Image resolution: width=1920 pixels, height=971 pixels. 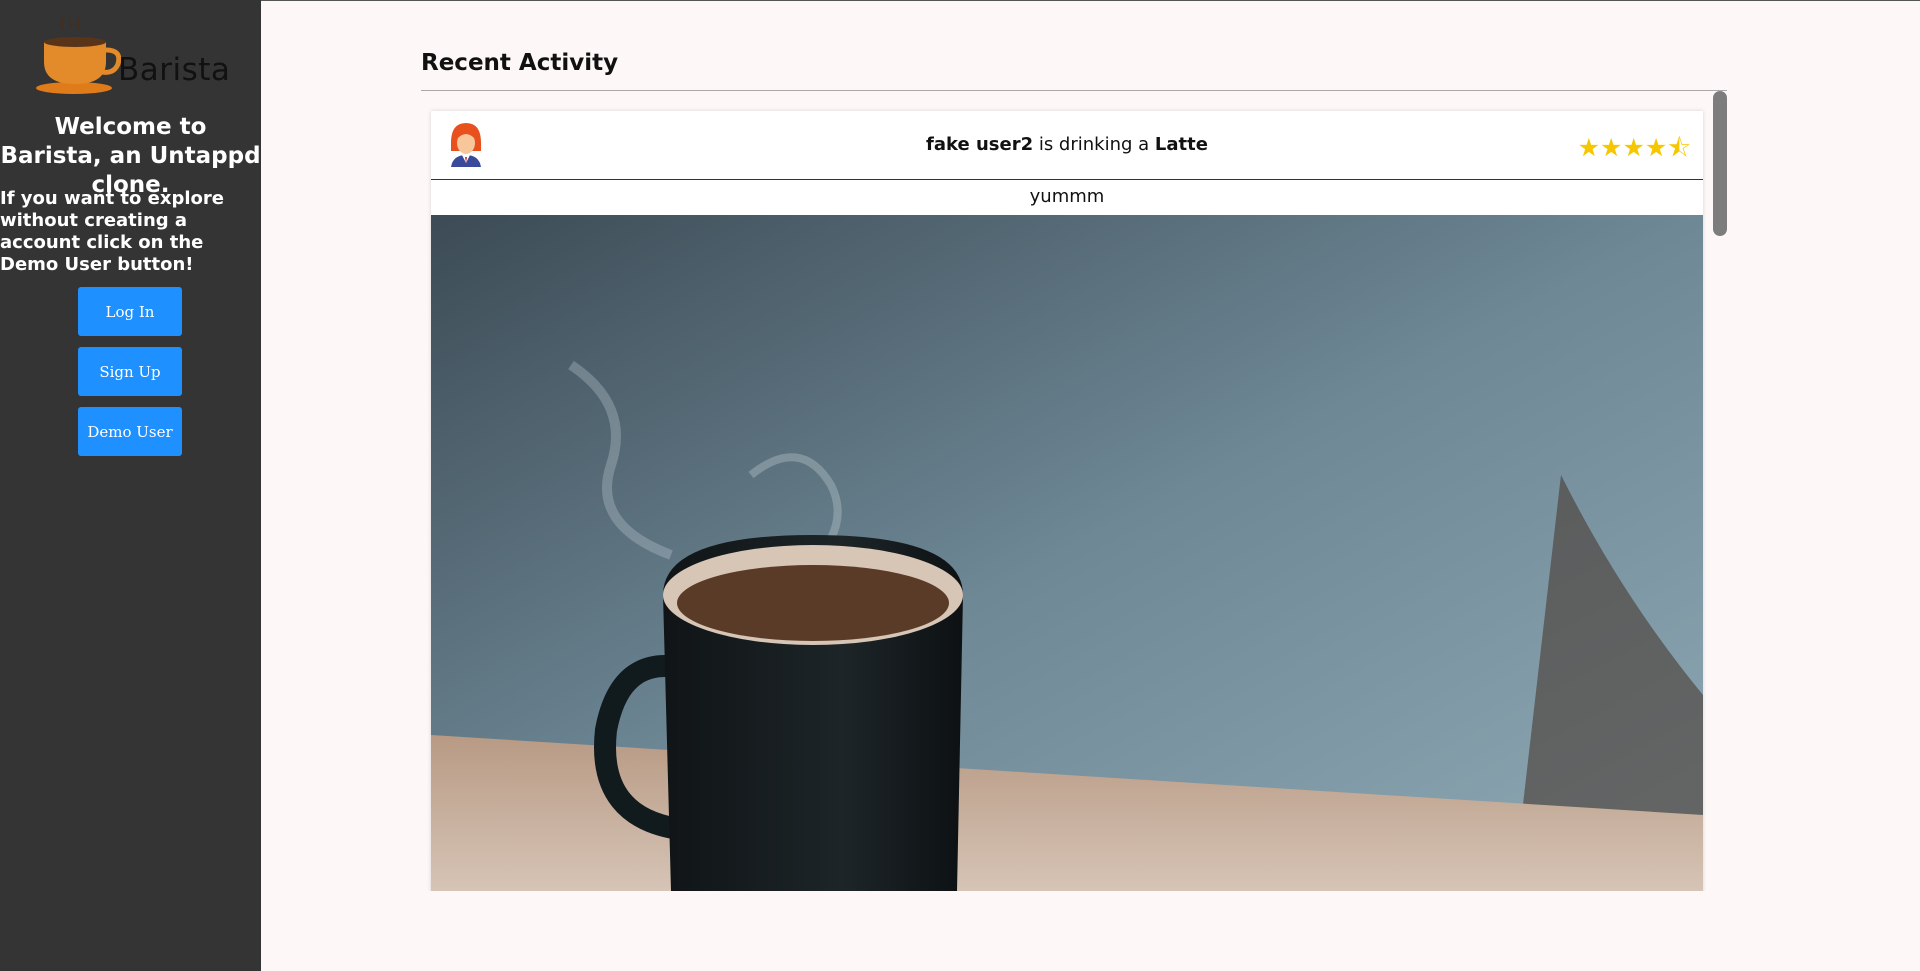 I want to click on rating-stars: ★★★★⯪, so click(x=1634, y=150).